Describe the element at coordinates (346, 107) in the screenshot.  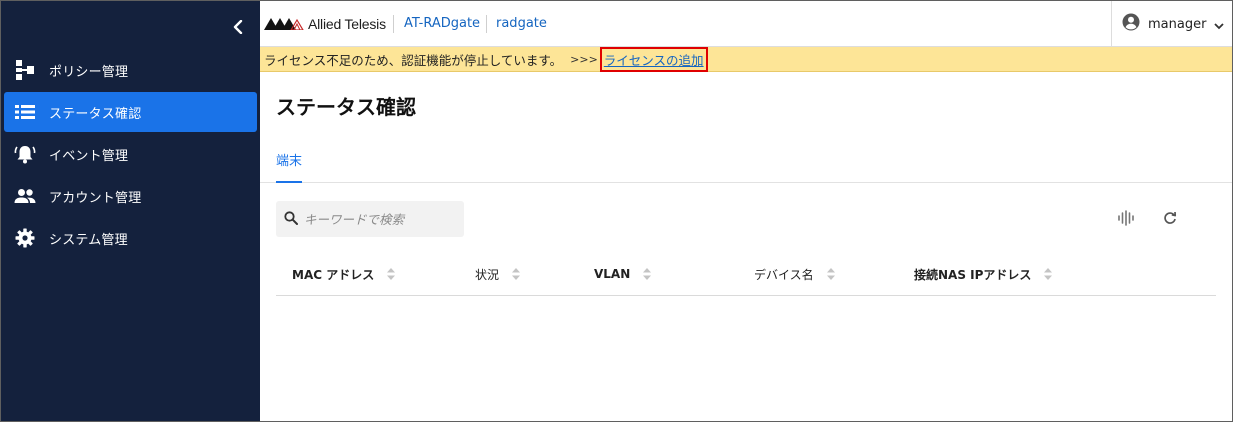
I see `page-title: ステータス確認` at that location.